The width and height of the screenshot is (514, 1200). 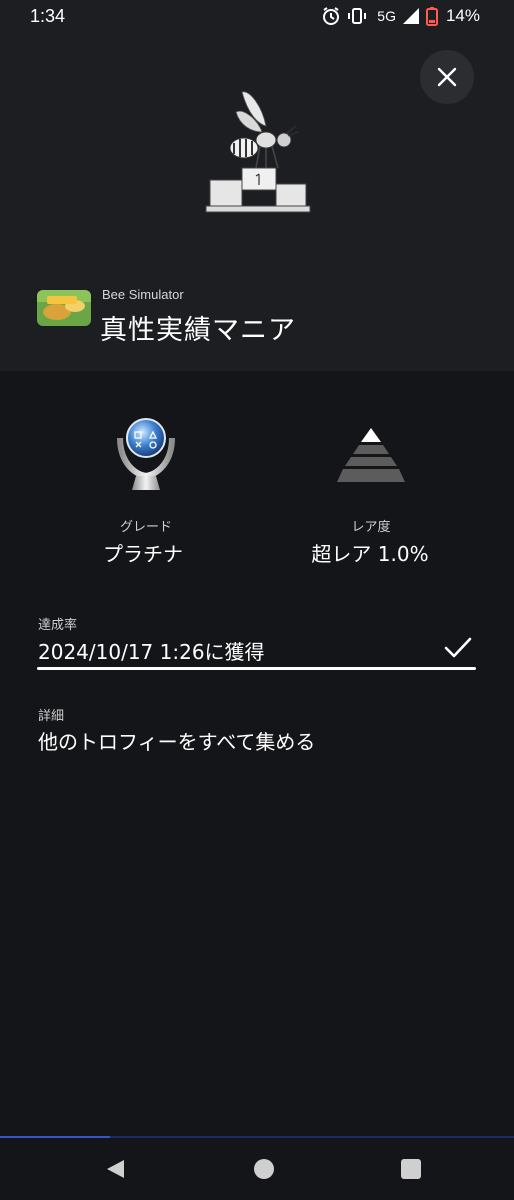 What do you see at coordinates (257, 17) in the screenshot?
I see `status-bar: 1:34 5G 14%` at bounding box center [257, 17].